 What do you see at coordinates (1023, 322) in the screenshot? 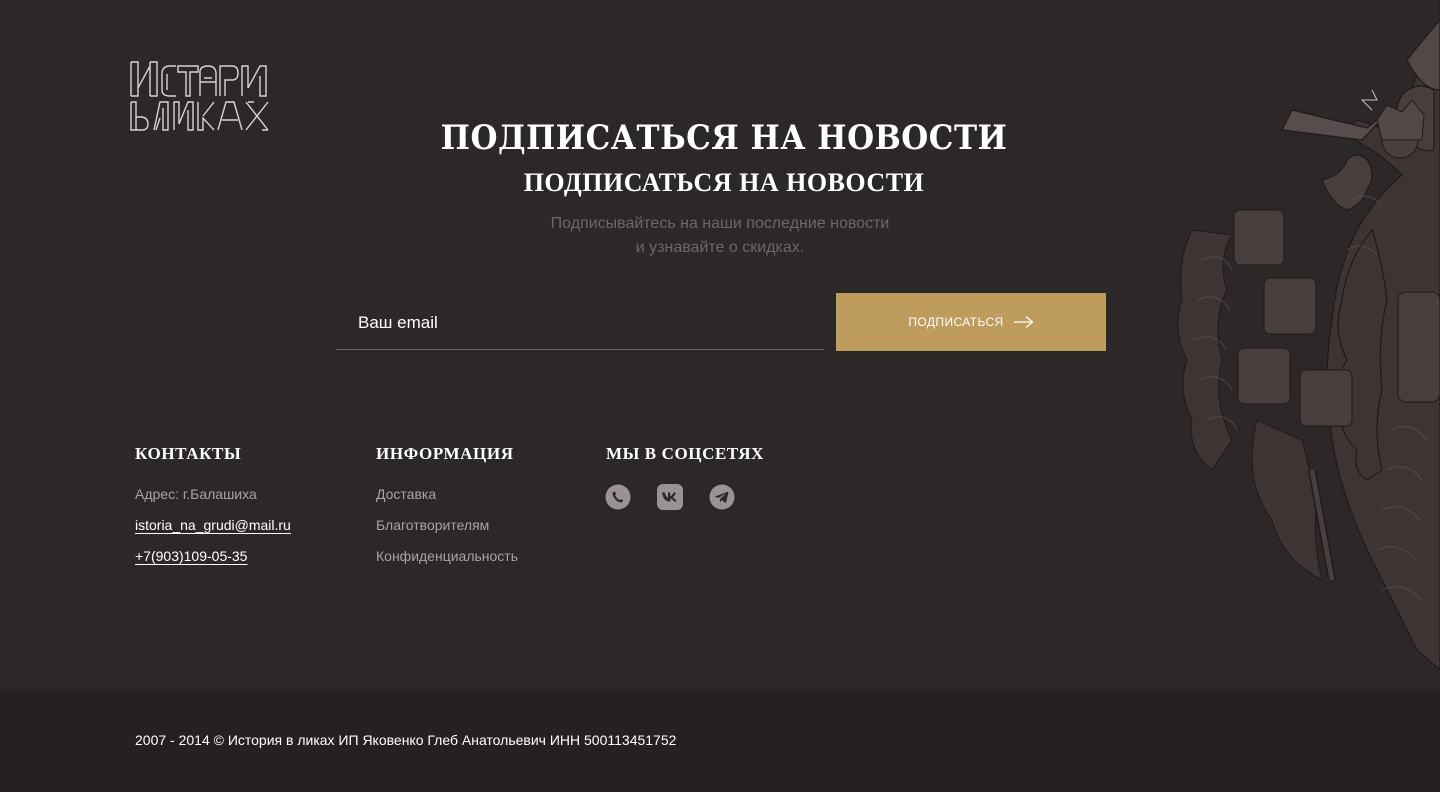
I see `arrow-right-icon` at bounding box center [1023, 322].